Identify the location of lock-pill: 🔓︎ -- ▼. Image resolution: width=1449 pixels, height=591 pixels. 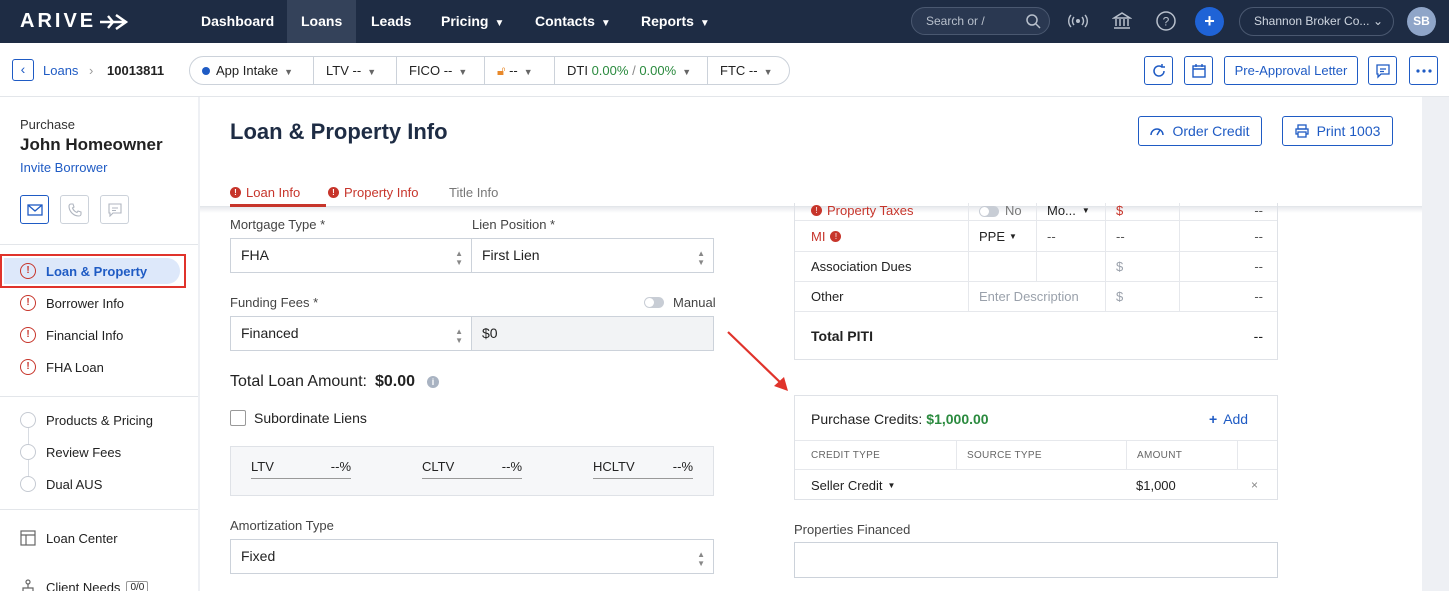
(520, 70).